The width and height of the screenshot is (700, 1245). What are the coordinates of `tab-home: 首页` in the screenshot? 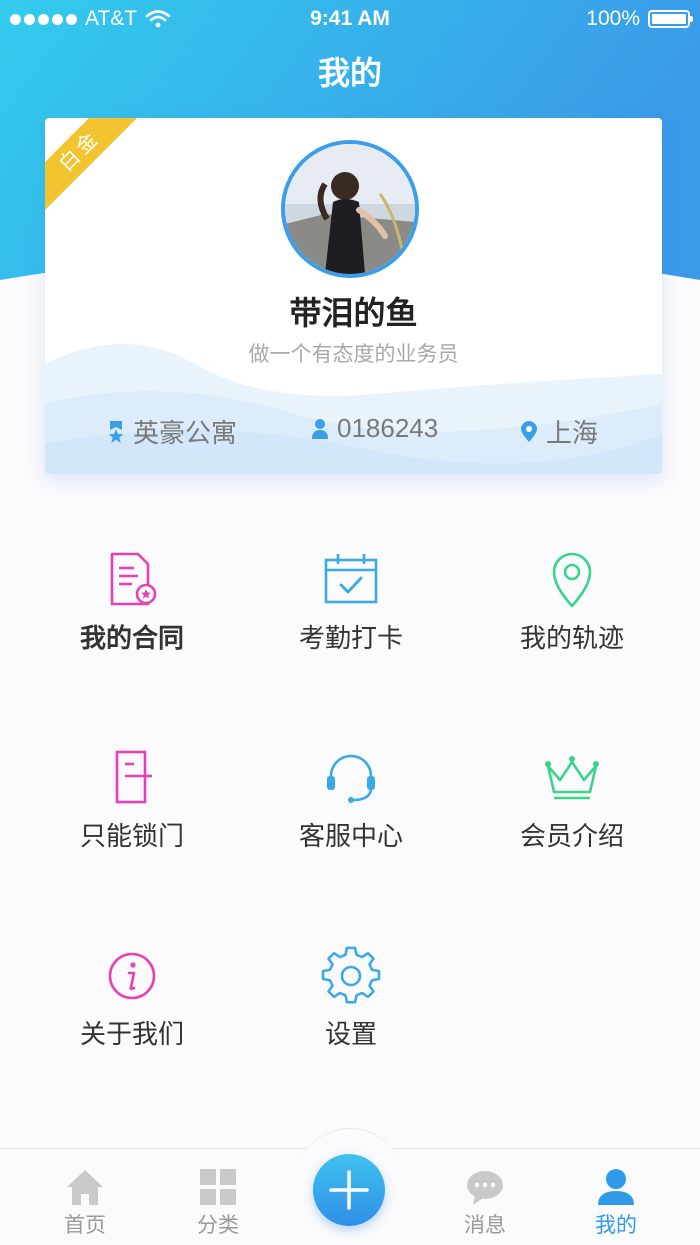 It's located at (85, 1197).